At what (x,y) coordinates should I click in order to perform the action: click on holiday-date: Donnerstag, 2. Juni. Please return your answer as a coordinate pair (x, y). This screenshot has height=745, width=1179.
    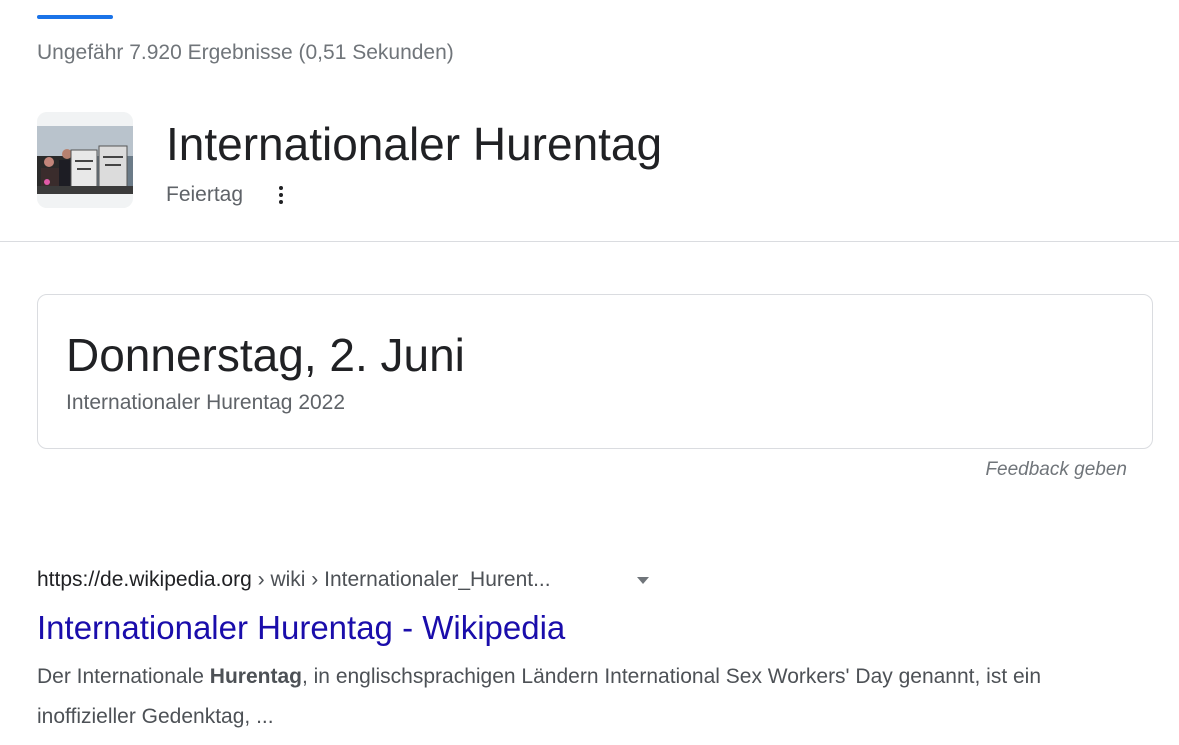
    Looking at the image, I should click on (265, 355).